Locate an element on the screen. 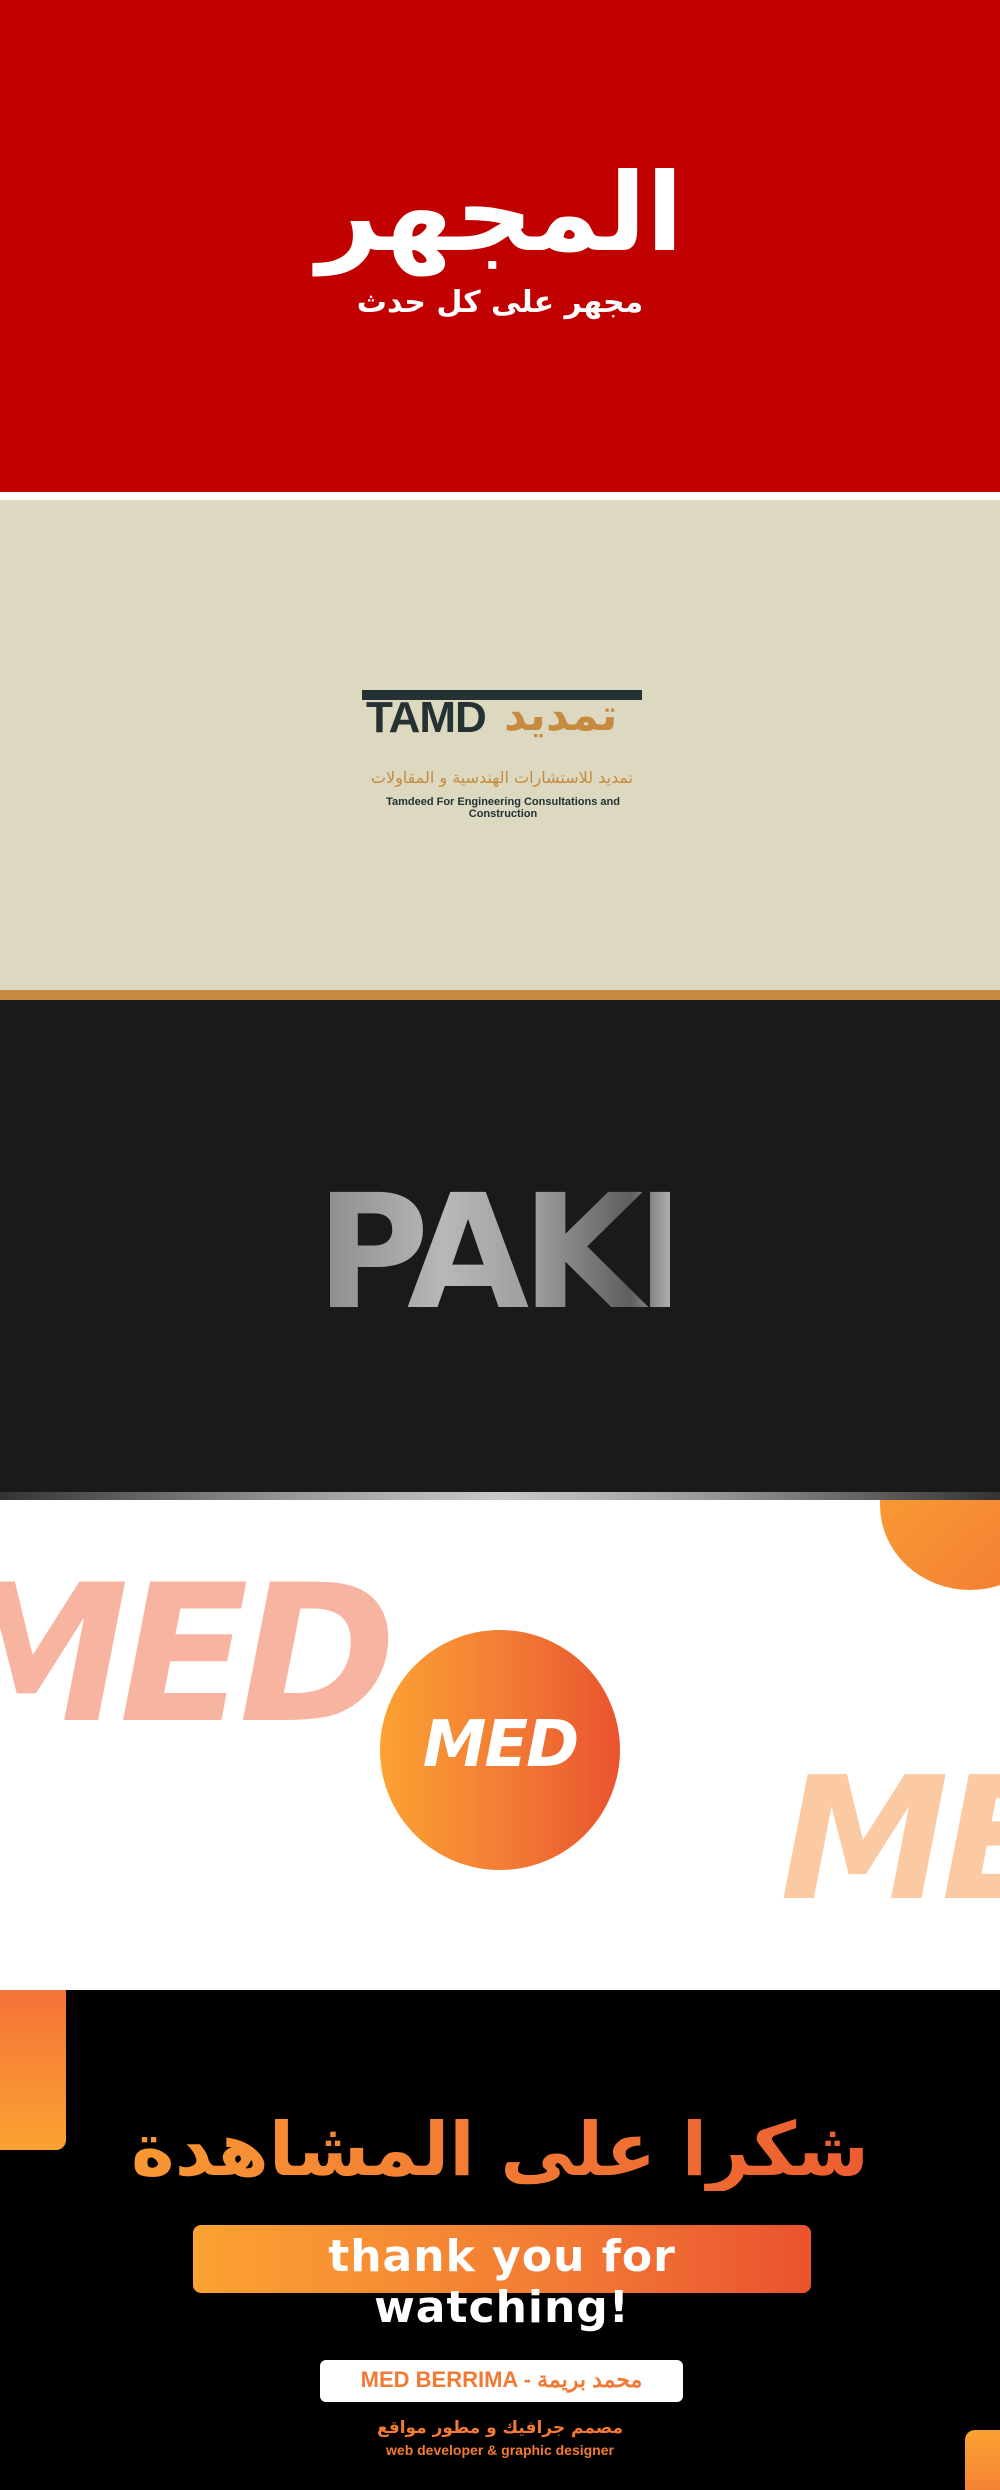 This screenshot has height=2490, width=1000. thanks-arabic-heading: شكرا على المشاهدة is located at coordinates (500, 2150).